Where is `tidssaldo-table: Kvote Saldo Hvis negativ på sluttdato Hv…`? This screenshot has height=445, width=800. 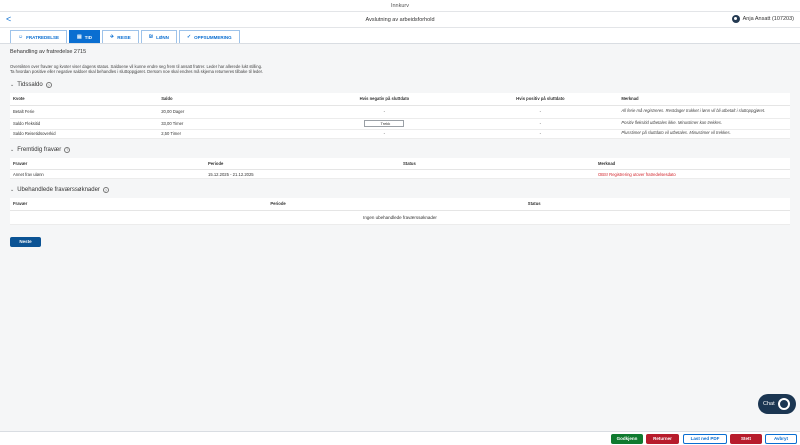 tidssaldo-table: Kvote Saldo Hvis negativ på sluttdato Hv… is located at coordinates (400, 116).